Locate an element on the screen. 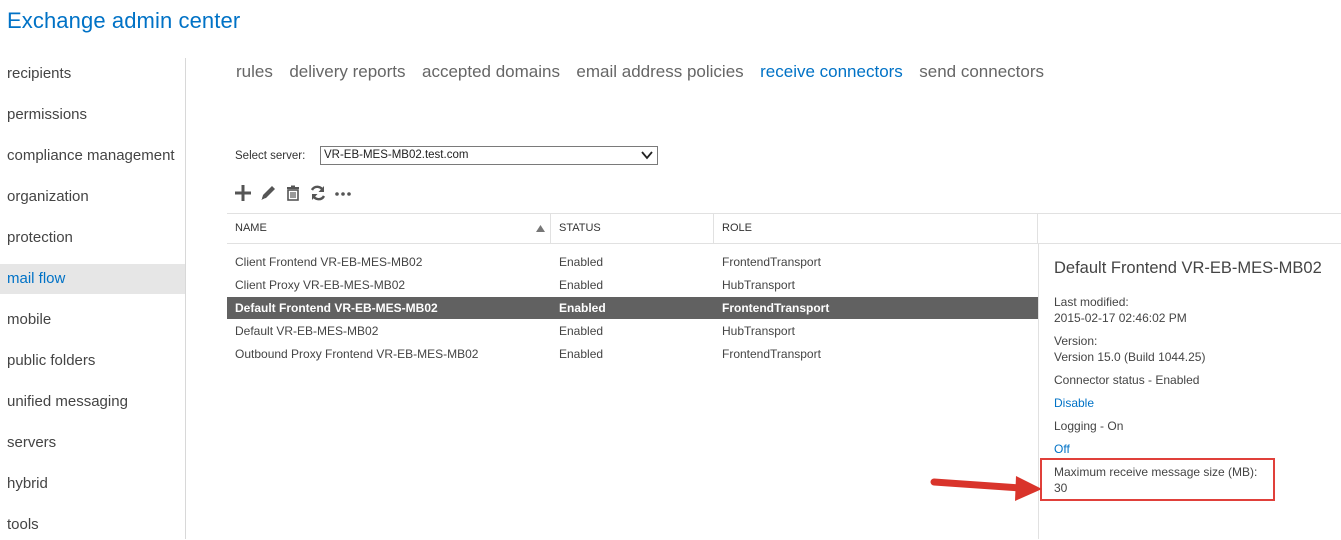  disable-link: Disable is located at coordinates (1074, 403).